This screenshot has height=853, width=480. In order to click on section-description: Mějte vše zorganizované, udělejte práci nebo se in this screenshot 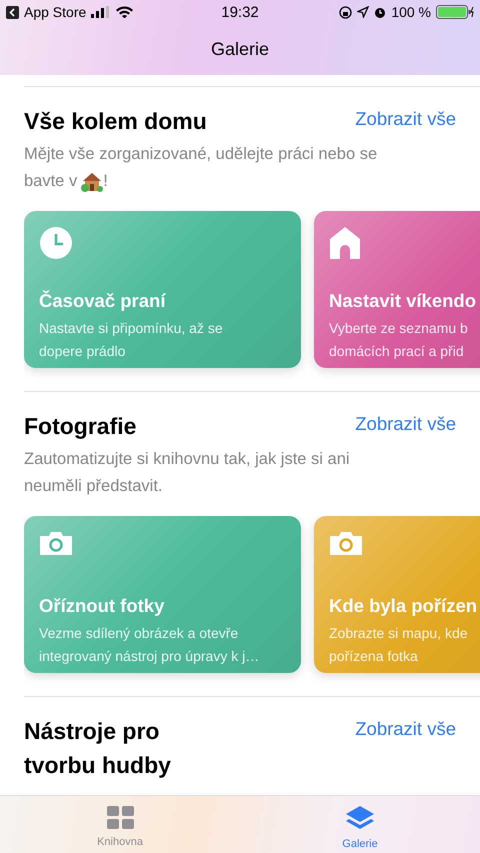, I will do `click(201, 154)`.